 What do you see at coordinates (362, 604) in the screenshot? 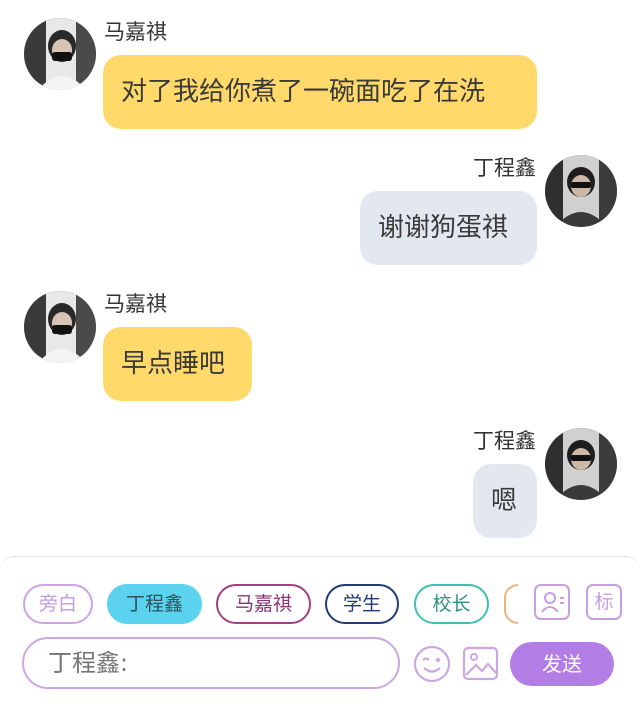
I see `role-chip-student: 学生` at bounding box center [362, 604].